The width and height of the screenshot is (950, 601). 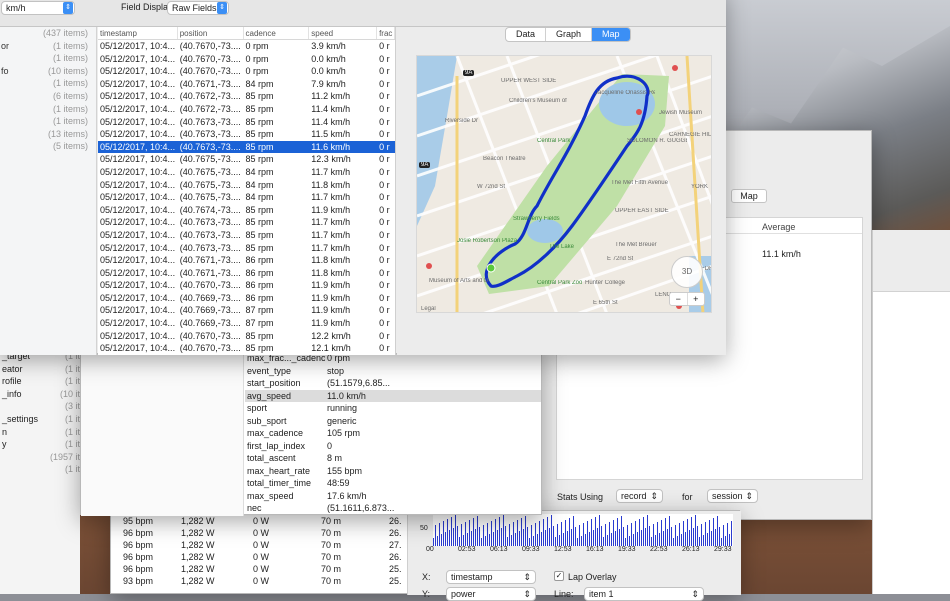 What do you see at coordinates (393, 408) in the screenshot?
I see `session-field-row: sport running` at bounding box center [393, 408].